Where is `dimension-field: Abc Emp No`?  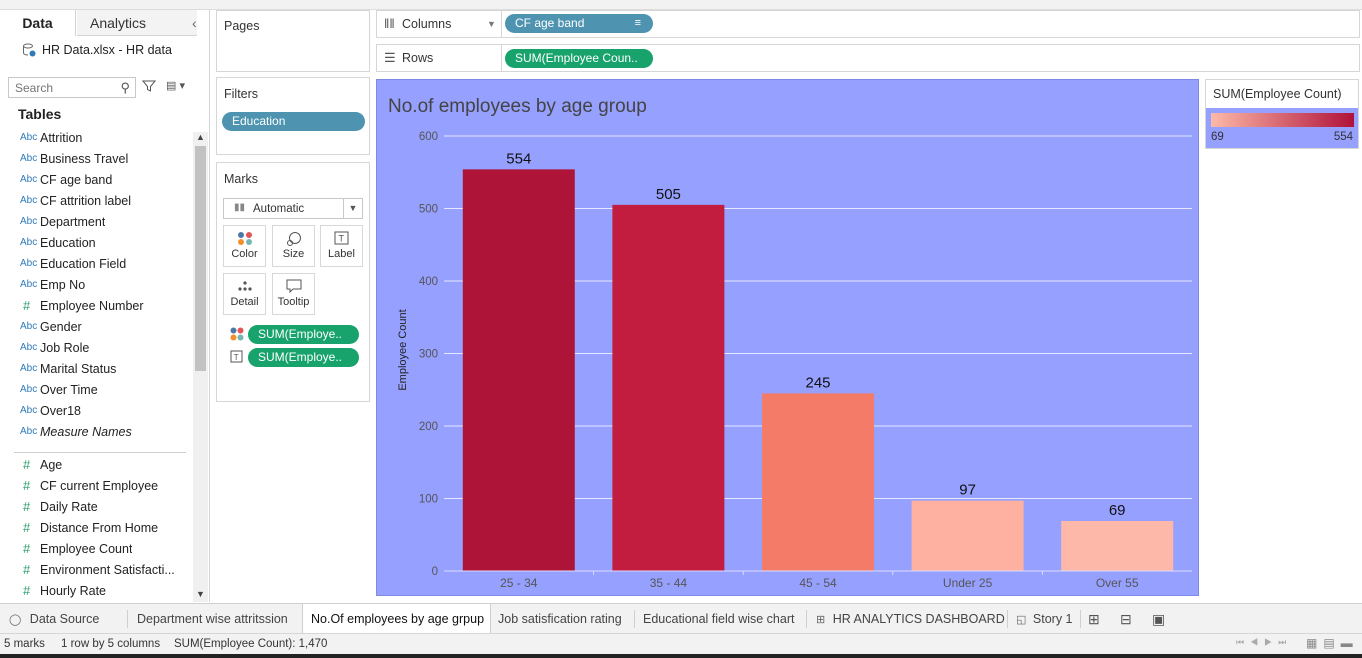
dimension-field: Abc Emp No is located at coordinates (95, 284).